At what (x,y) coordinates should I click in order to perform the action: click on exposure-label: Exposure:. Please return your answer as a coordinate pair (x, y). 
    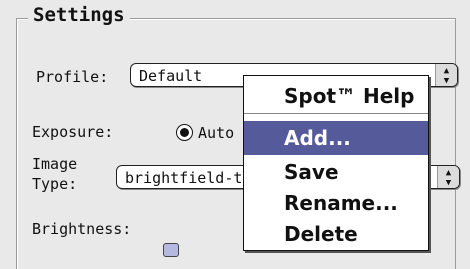
    Looking at the image, I should click on (73, 132).